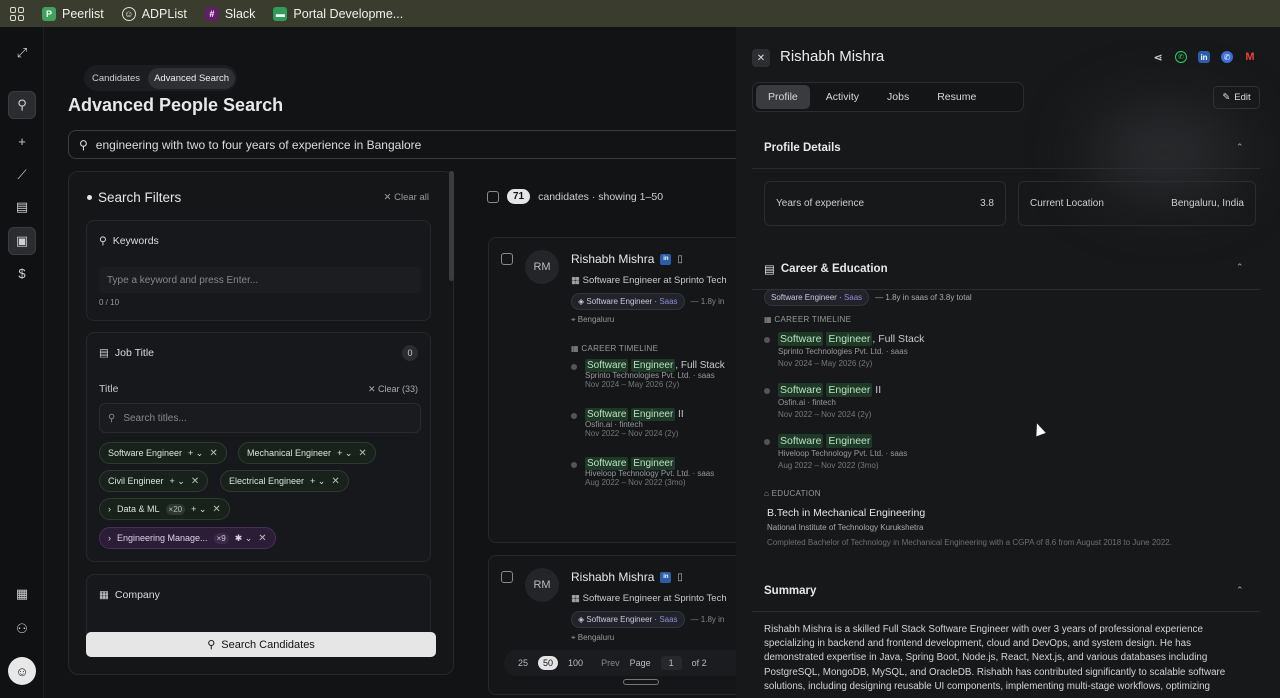 The height and width of the screenshot is (698, 1280). I want to click on yoe-value: 3.8, so click(987, 203).